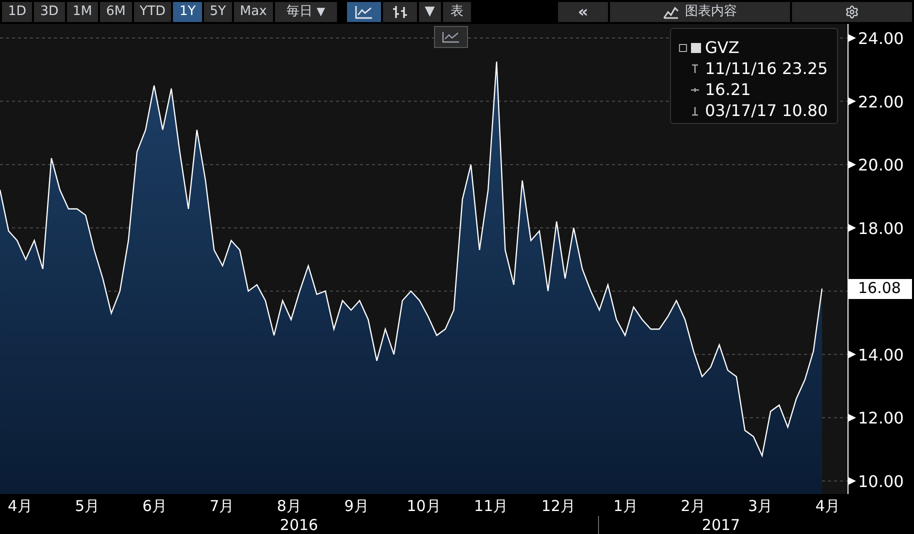 Image resolution: width=914 pixels, height=534 pixels. Describe the element at coordinates (49, 12) in the screenshot. I see `range-tab: 3D` at that location.